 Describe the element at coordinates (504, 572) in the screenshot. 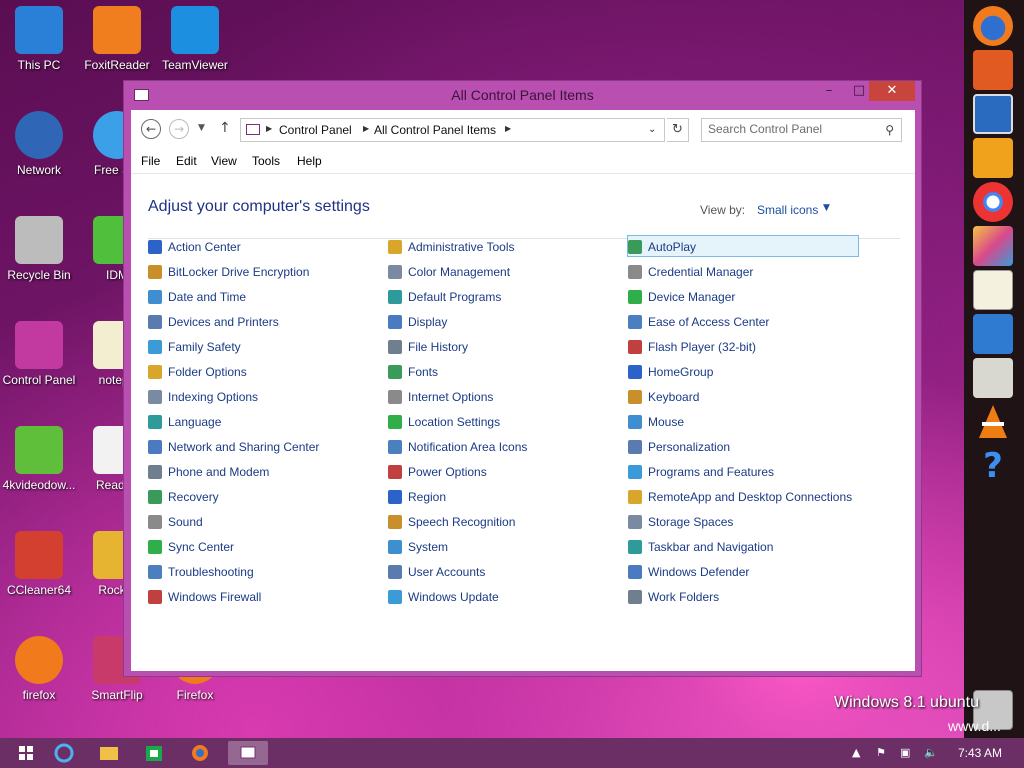

I see `cp-item-user-accounts: User Accounts` at that location.